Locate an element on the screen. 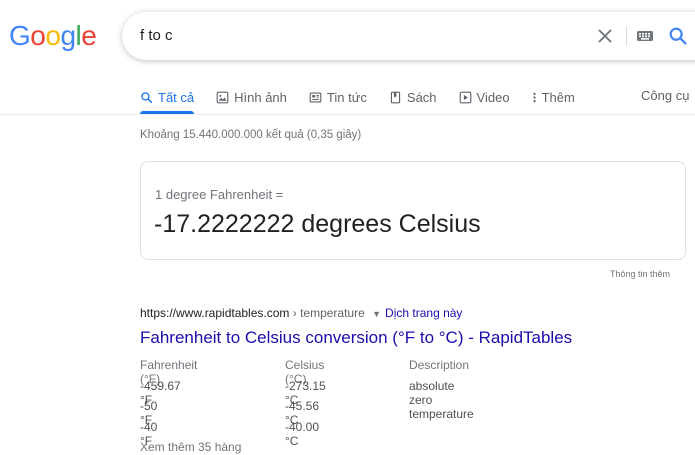 The image size is (695, 455). table-cell: -40.00 °C is located at coordinates (302, 433).